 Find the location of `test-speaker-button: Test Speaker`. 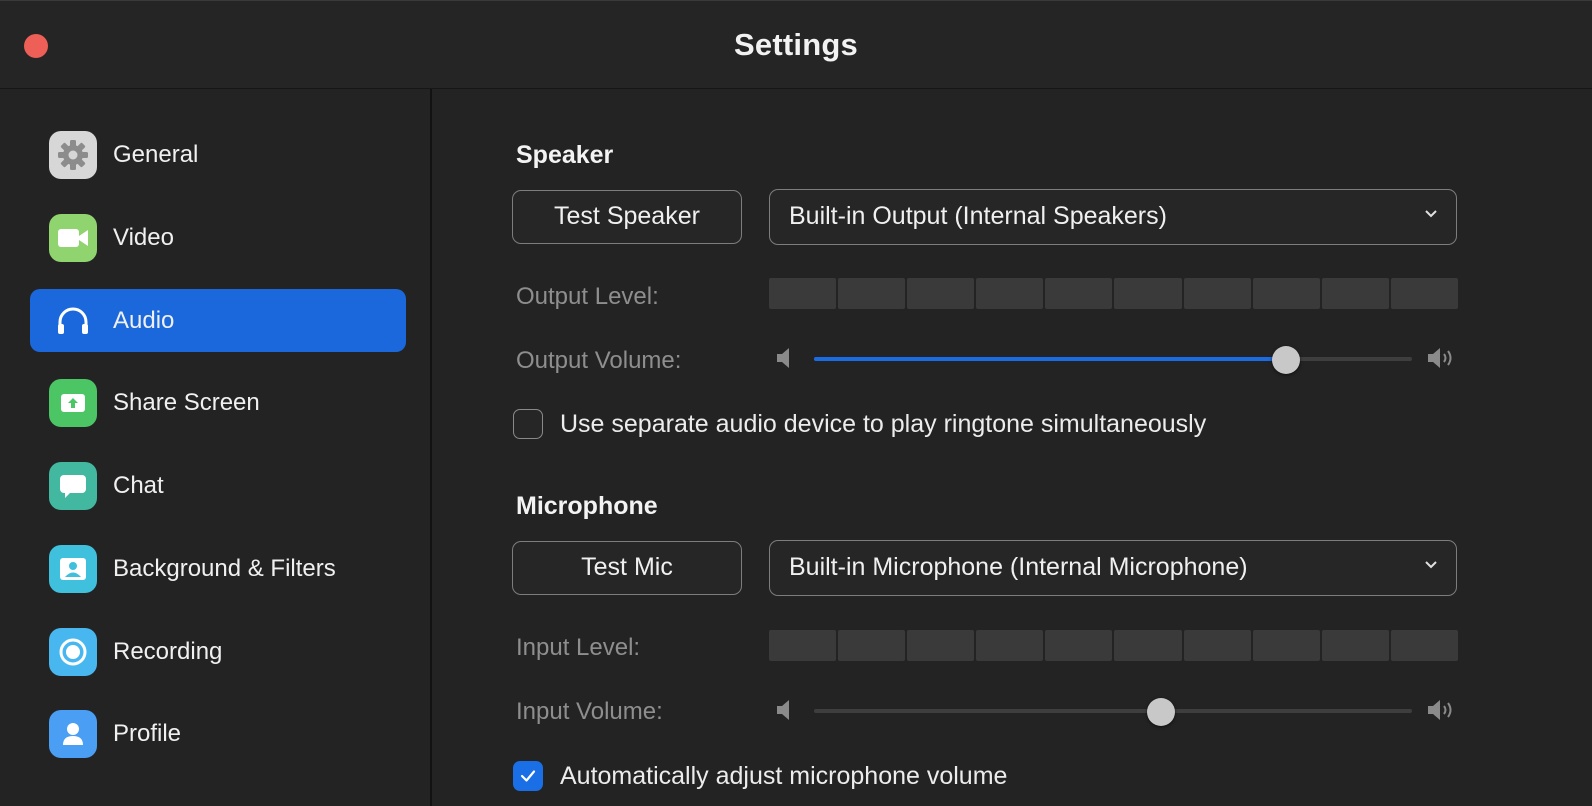

test-speaker-button: Test Speaker is located at coordinates (627, 217).